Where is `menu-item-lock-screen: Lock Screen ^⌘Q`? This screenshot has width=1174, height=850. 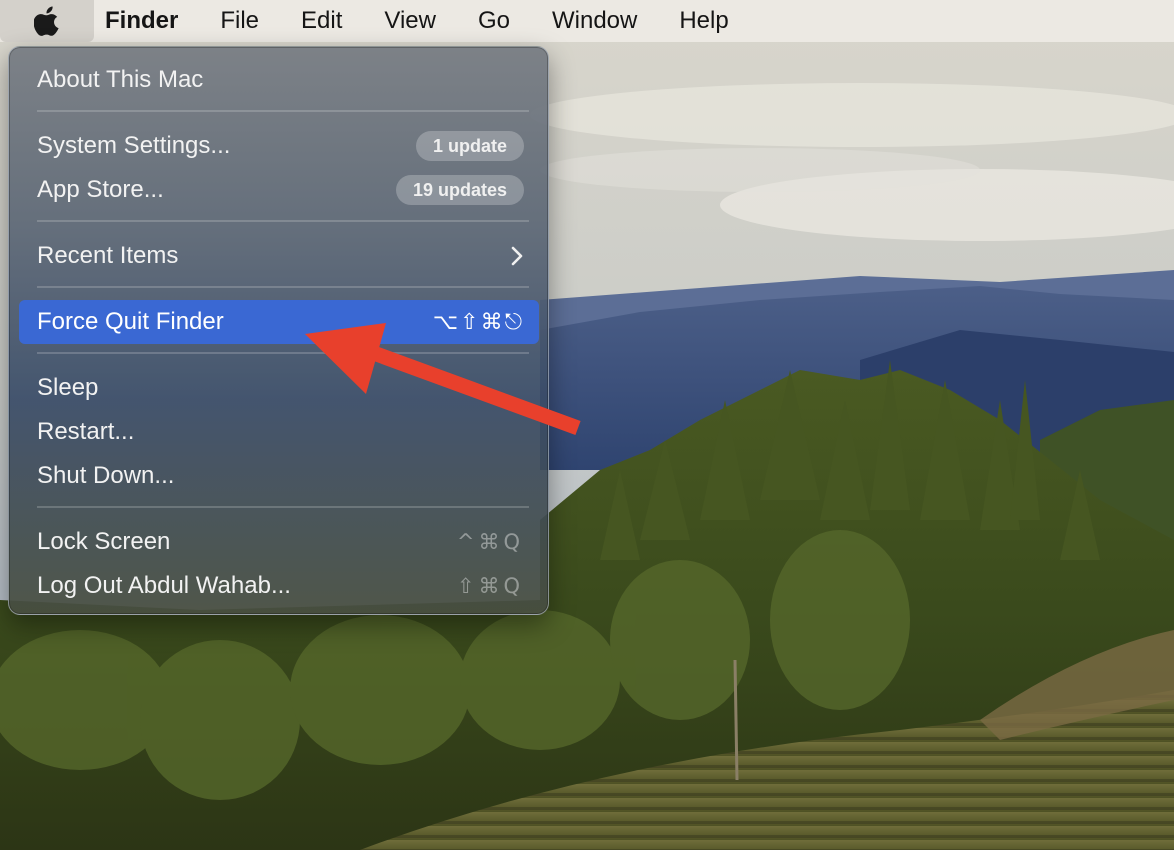
menu-item-lock-screen: Lock Screen ^⌘Q is located at coordinates (279, 542).